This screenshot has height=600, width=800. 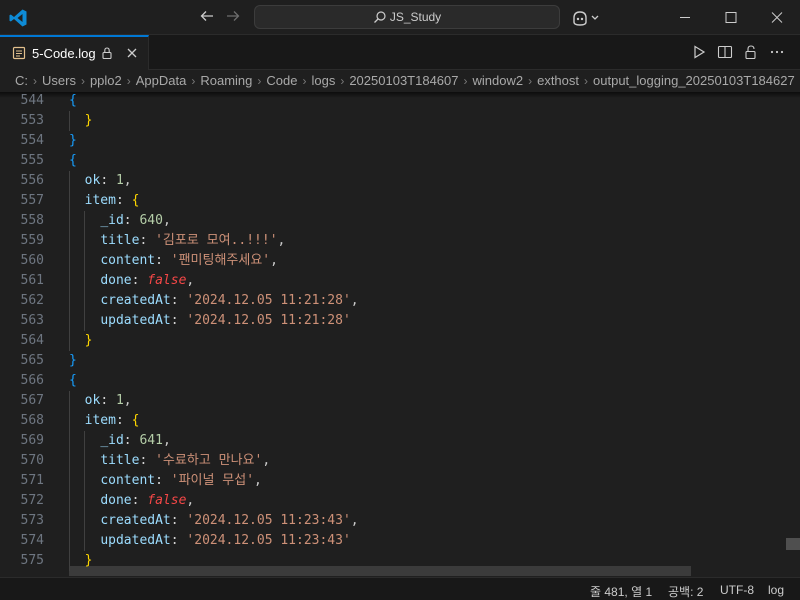 What do you see at coordinates (400, 321) in the screenshot?
I see `code-line: 563 updatedAt: '2024.12.05 11:21:28'` at bounding box center [400, 321].